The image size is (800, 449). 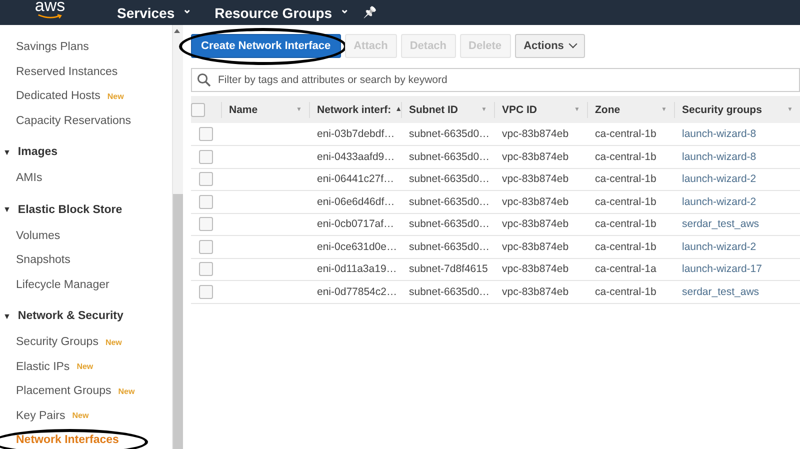 I want to click on sidebar-item: AMIs, so click(x=29, y=178).